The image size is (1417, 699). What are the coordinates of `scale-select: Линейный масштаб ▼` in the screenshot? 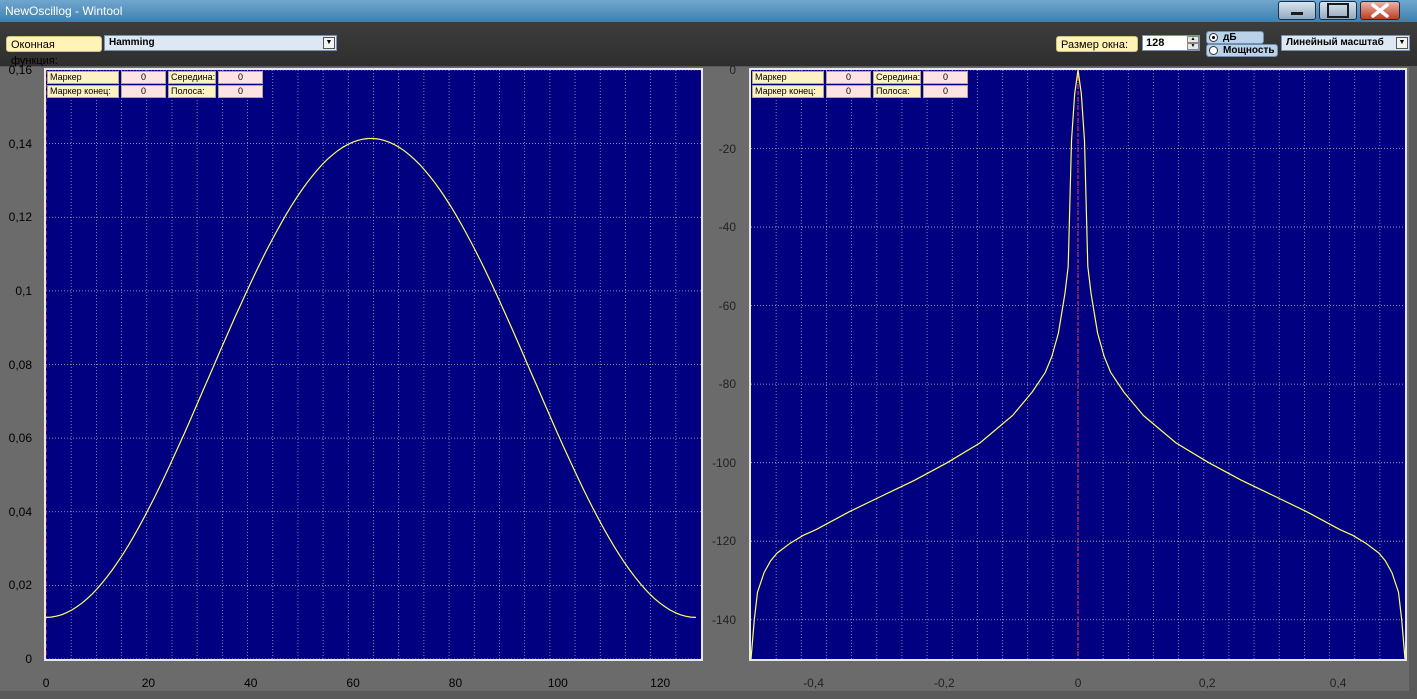 It's located at (1345, 43).